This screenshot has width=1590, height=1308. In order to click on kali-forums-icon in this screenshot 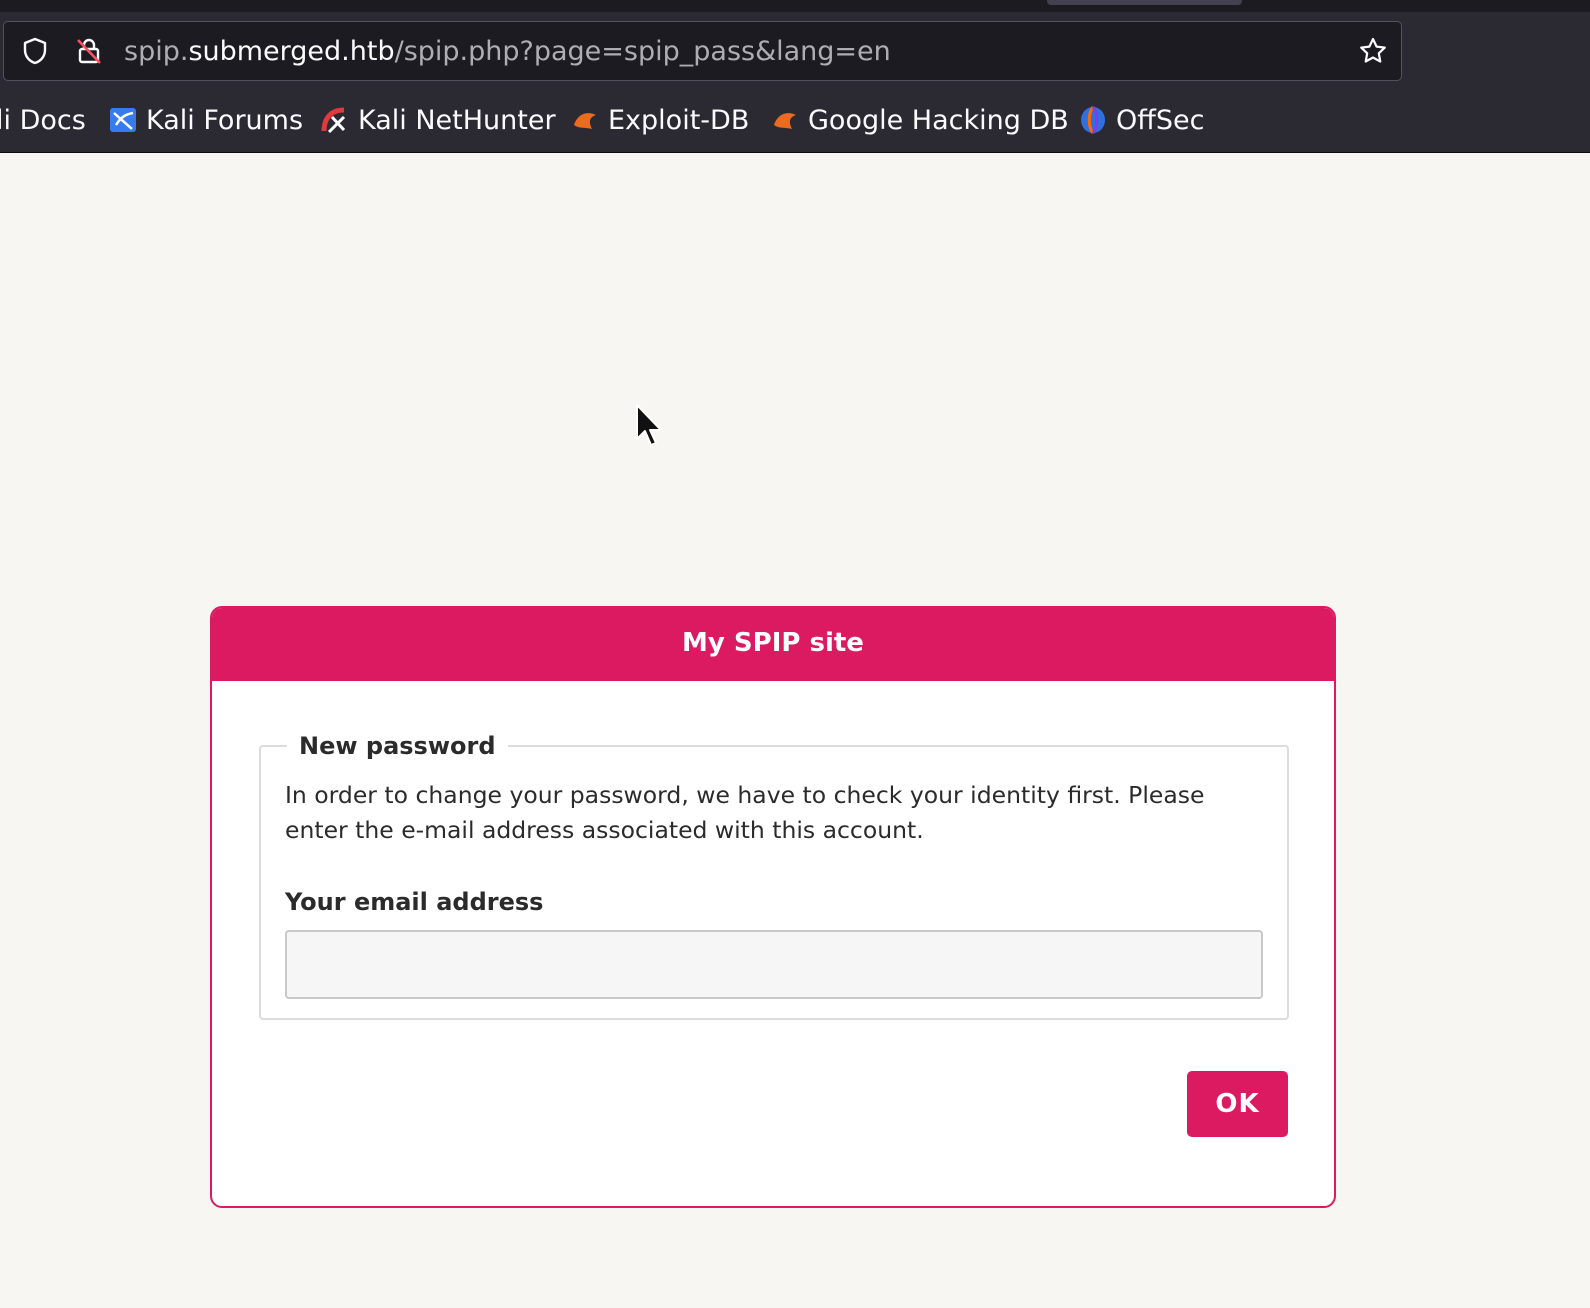, I will do `click(123, 120)`.